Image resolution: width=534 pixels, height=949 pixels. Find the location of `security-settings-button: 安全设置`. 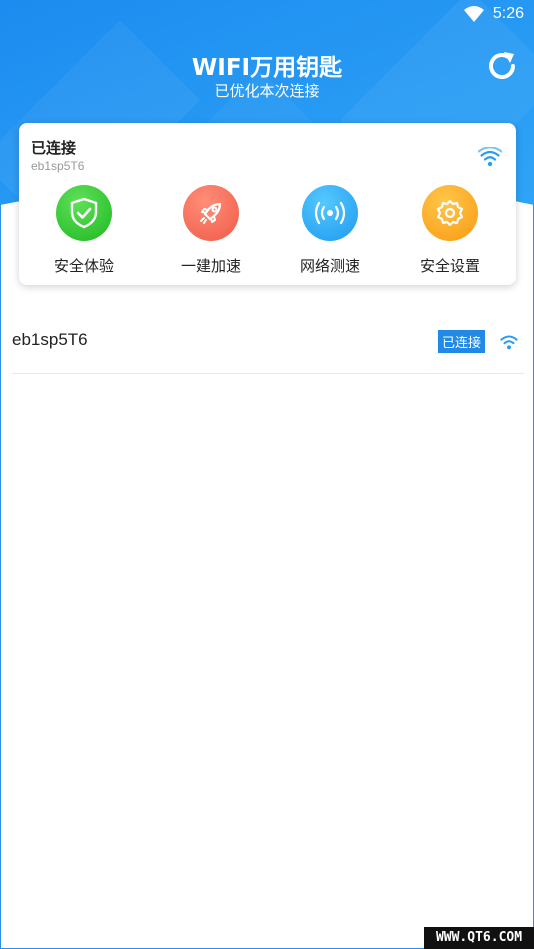

security-settings-button: 安全设置 is located at coordinates (450, 230).